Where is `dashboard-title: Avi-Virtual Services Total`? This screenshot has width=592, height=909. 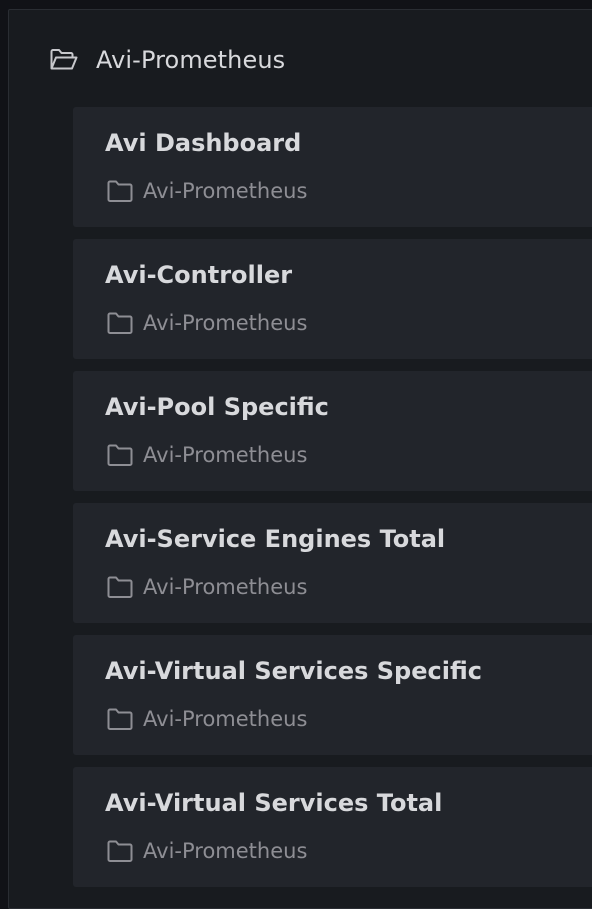 dashboard-title: Avi-Virtual Services Total is located at coordinates (274, 803).